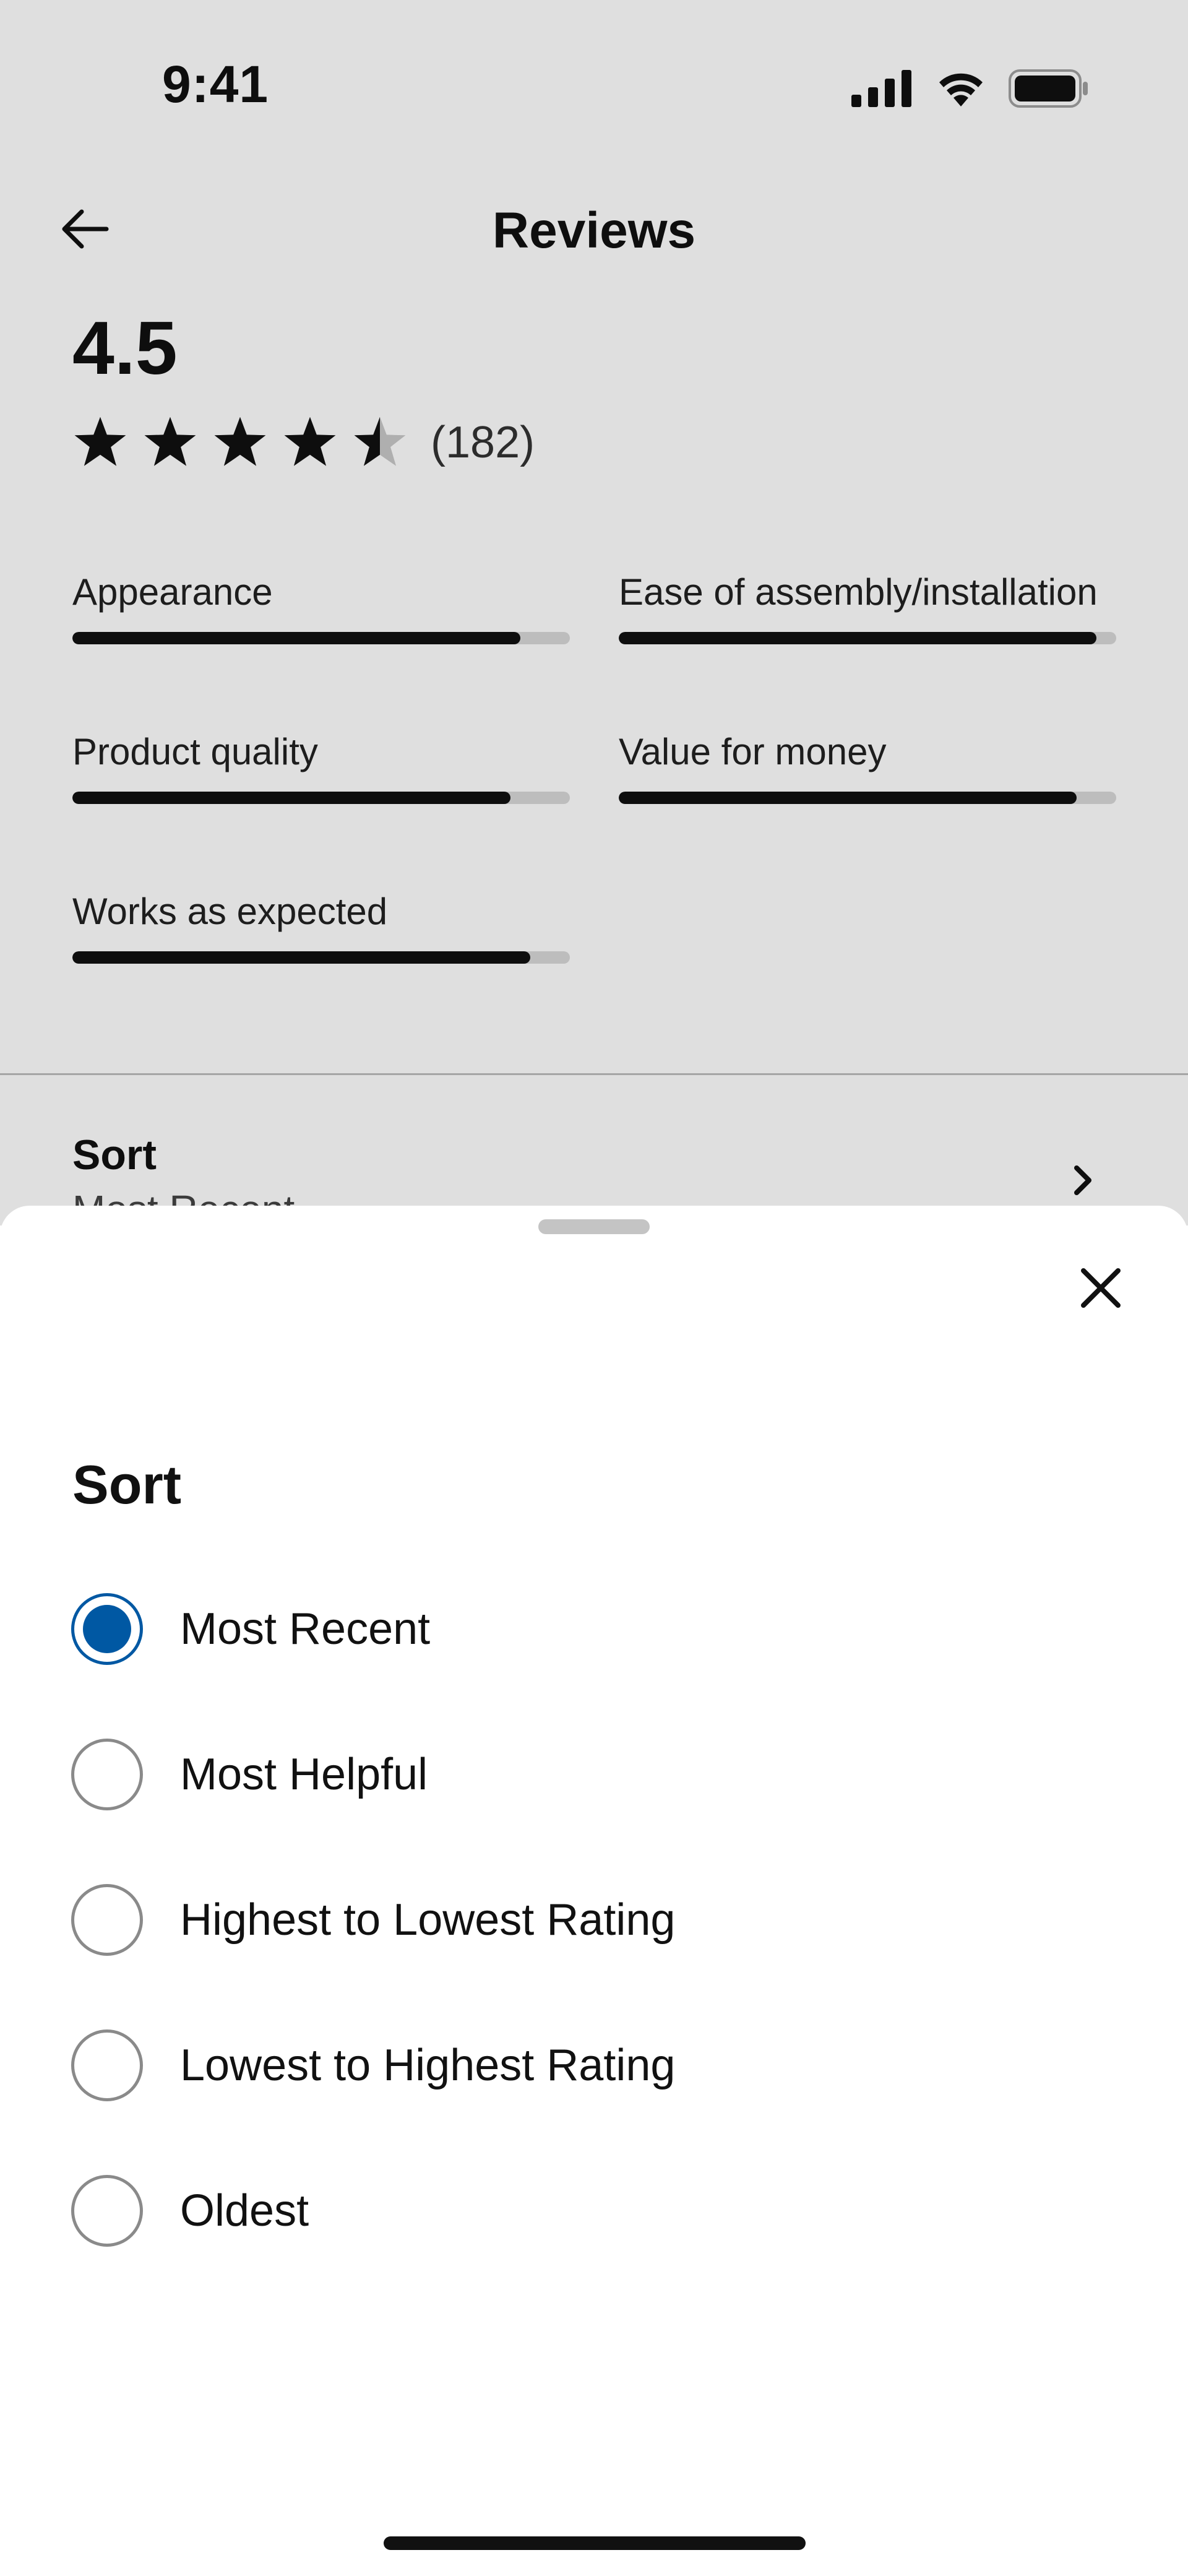 The width and height of the screenshot is (1188, 2576). I want to click on sort-option-lowest-to-highest: Lowest to Highest Rating, so click(597, 2065).